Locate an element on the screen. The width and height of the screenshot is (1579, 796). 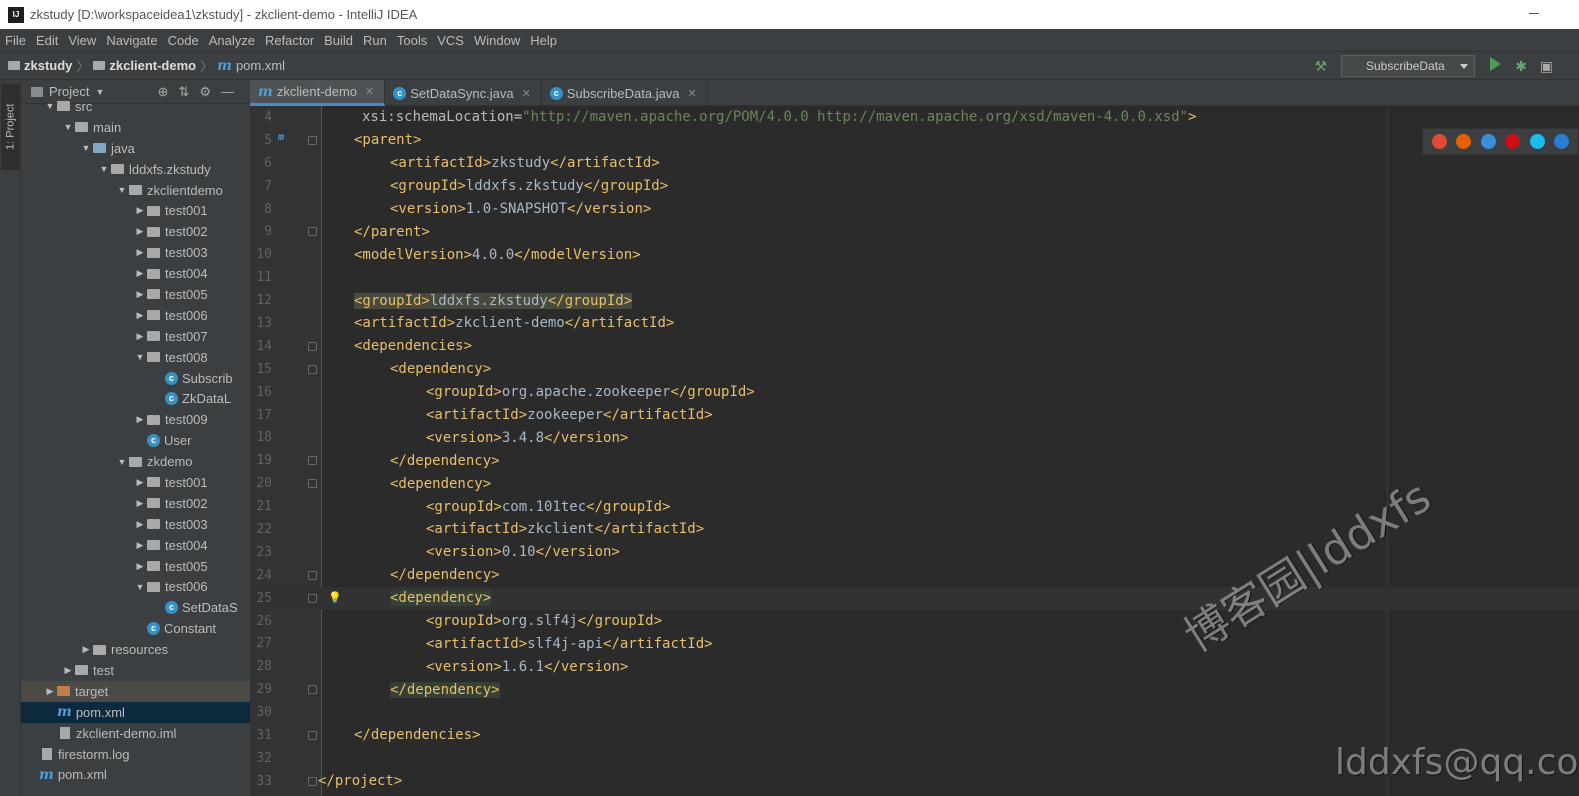
code-line: 25 💡 <dependency> is located at coordinates (914, 598).